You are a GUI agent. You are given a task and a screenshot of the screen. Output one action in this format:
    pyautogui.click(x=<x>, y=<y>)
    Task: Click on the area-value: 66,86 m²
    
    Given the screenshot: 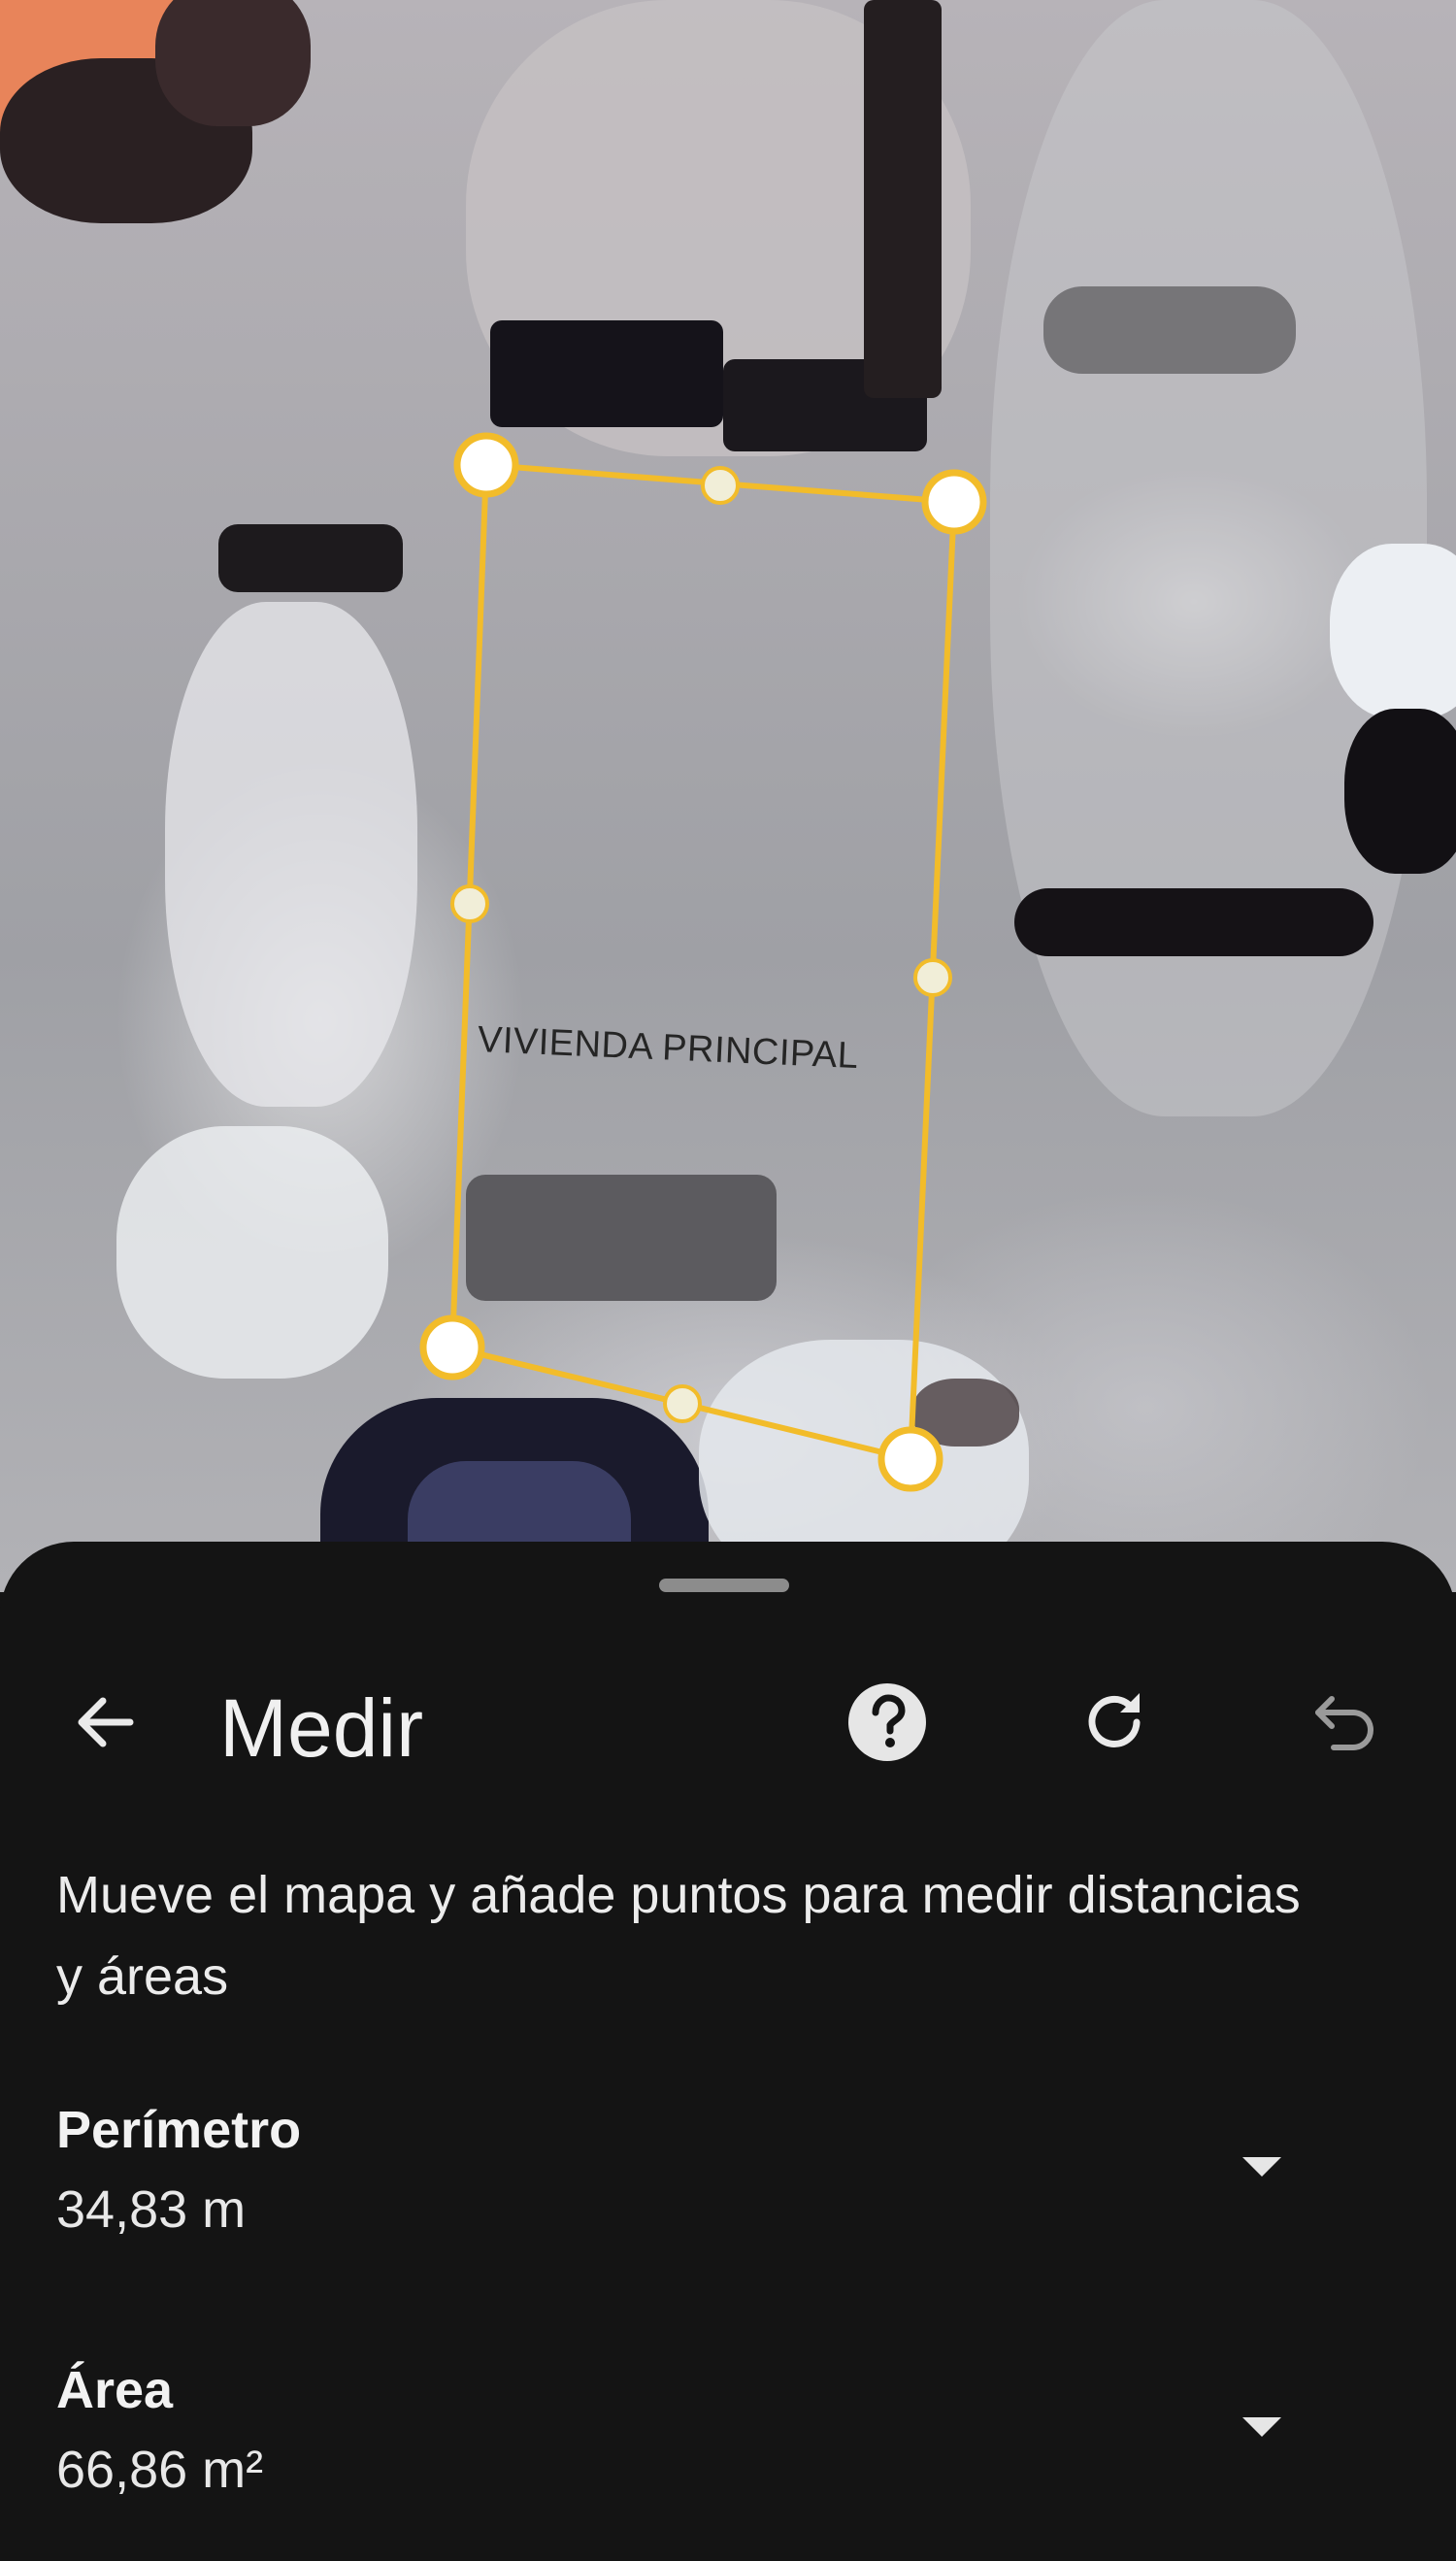 What is the action you would take?
    pyautogui.click(x=160, y=2470)
    